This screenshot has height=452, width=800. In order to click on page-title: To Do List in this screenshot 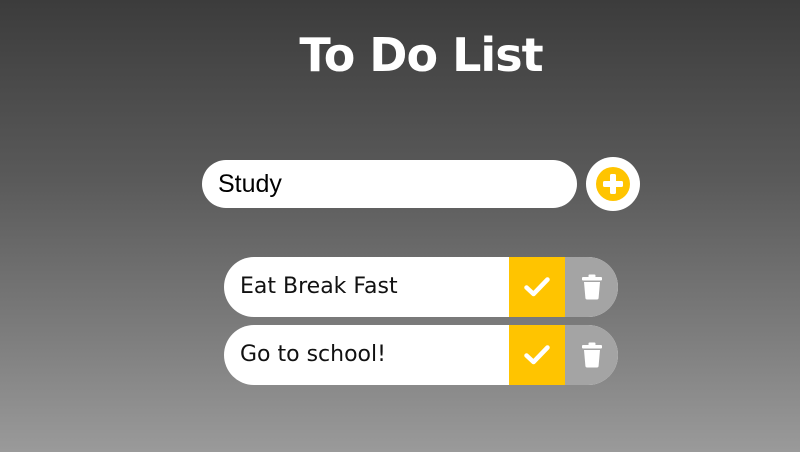, I will do `click(421, 55)`.